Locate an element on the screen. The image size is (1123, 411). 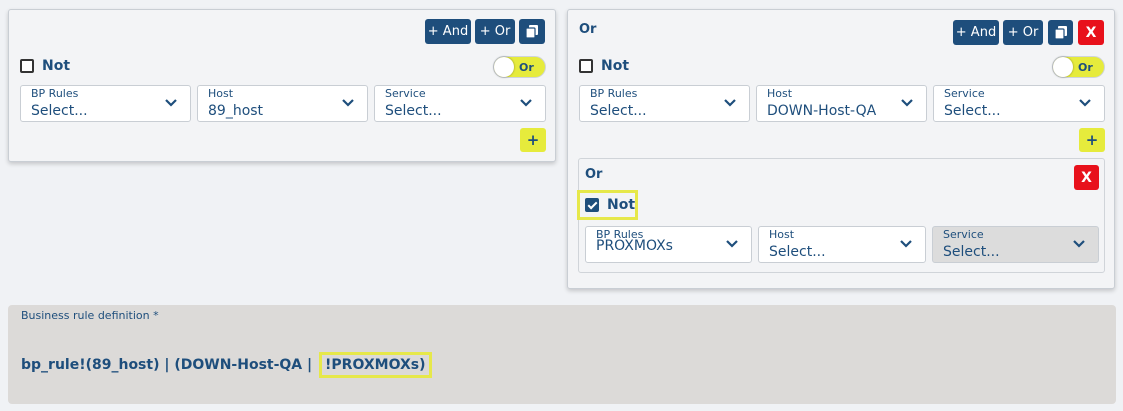
definition-text: bp_rule!(89_host) | (DOWN-Host-QA | is located at coordinates (169, 365).